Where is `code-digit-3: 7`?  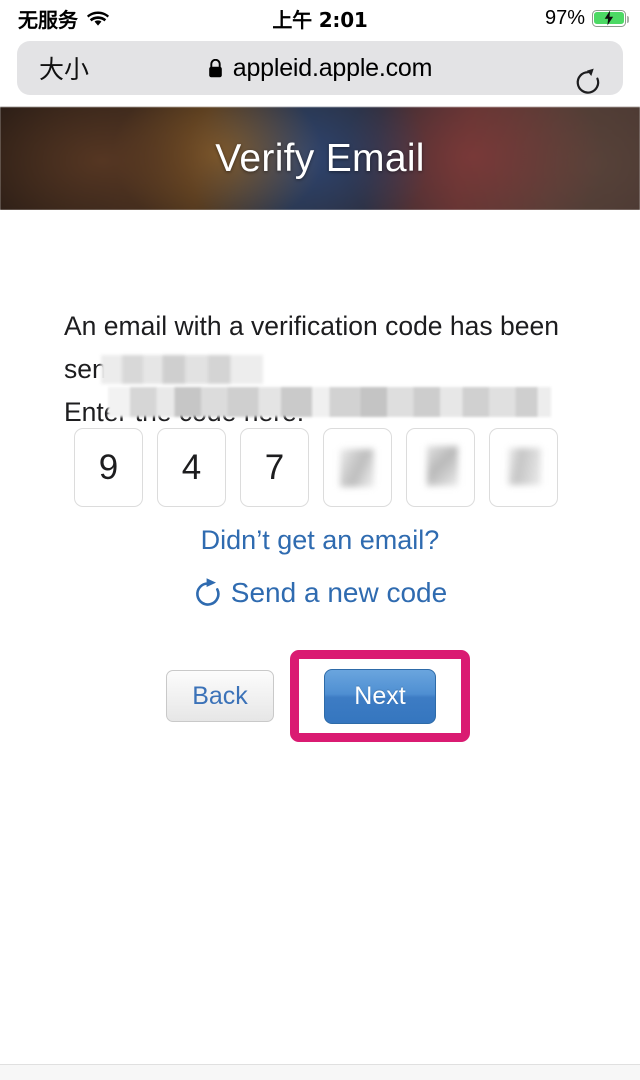 code-digit-3: 7 is located at coordinates (274, 467).